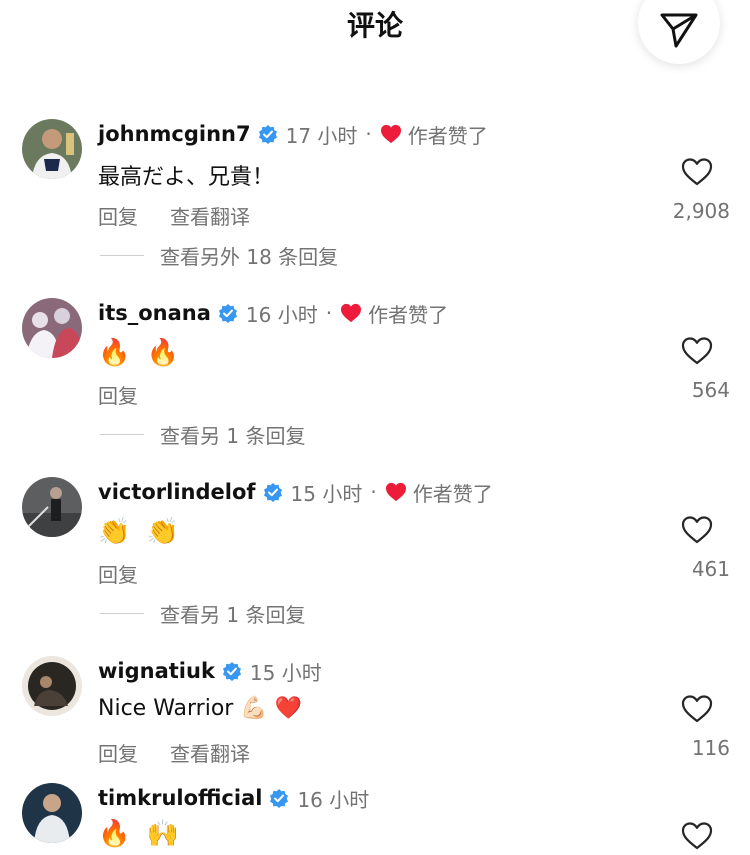 Image resolution: width=750 pixels, height=855 pixels. What do you see at coordinates (200, 708) in the screenshot?
I see `comment-text: Nice Warrior 💪🏻 ❤️` at bounding box center [200, 708].